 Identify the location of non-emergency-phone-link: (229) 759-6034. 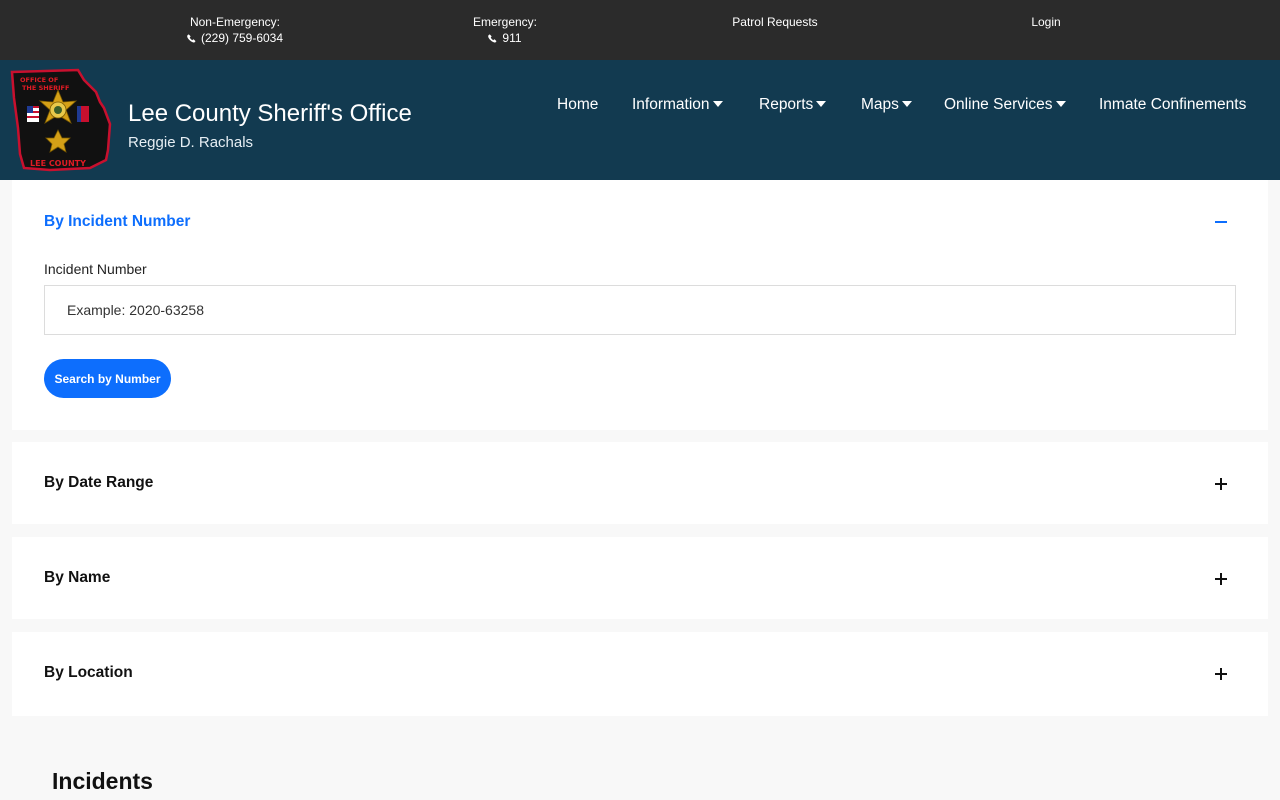
(235, 38).